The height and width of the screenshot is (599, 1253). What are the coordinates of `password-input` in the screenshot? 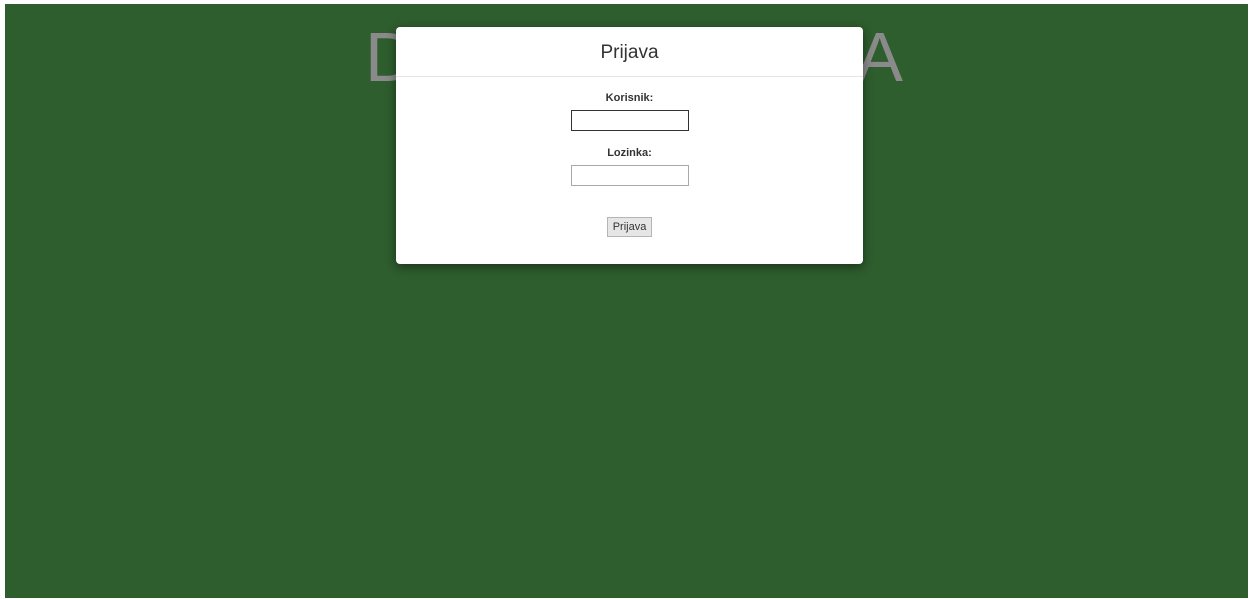 It's located at (629, 175).